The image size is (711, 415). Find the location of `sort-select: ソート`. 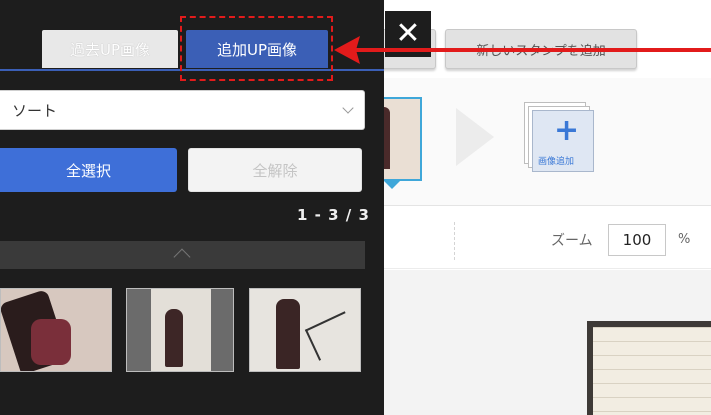

sort-select: ソート is located at coordinates (182, 110).